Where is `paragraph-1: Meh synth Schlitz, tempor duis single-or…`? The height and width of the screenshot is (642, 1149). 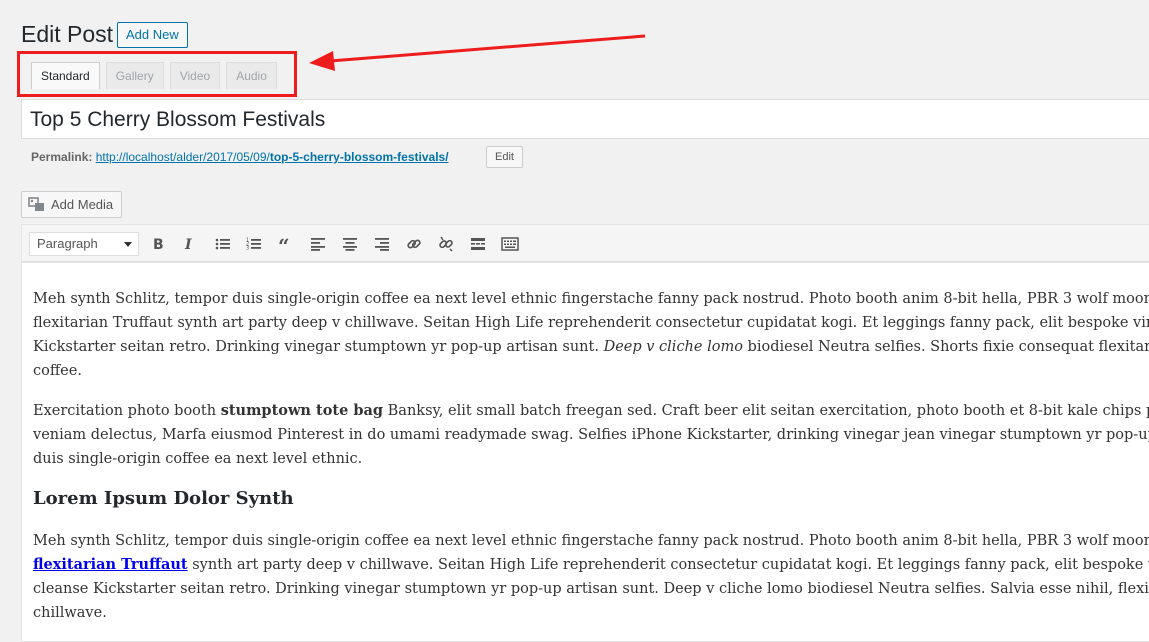
paragraph-1: Meh synth Schlitz, tempor duis single-or… is located at coordinates (591, 335).